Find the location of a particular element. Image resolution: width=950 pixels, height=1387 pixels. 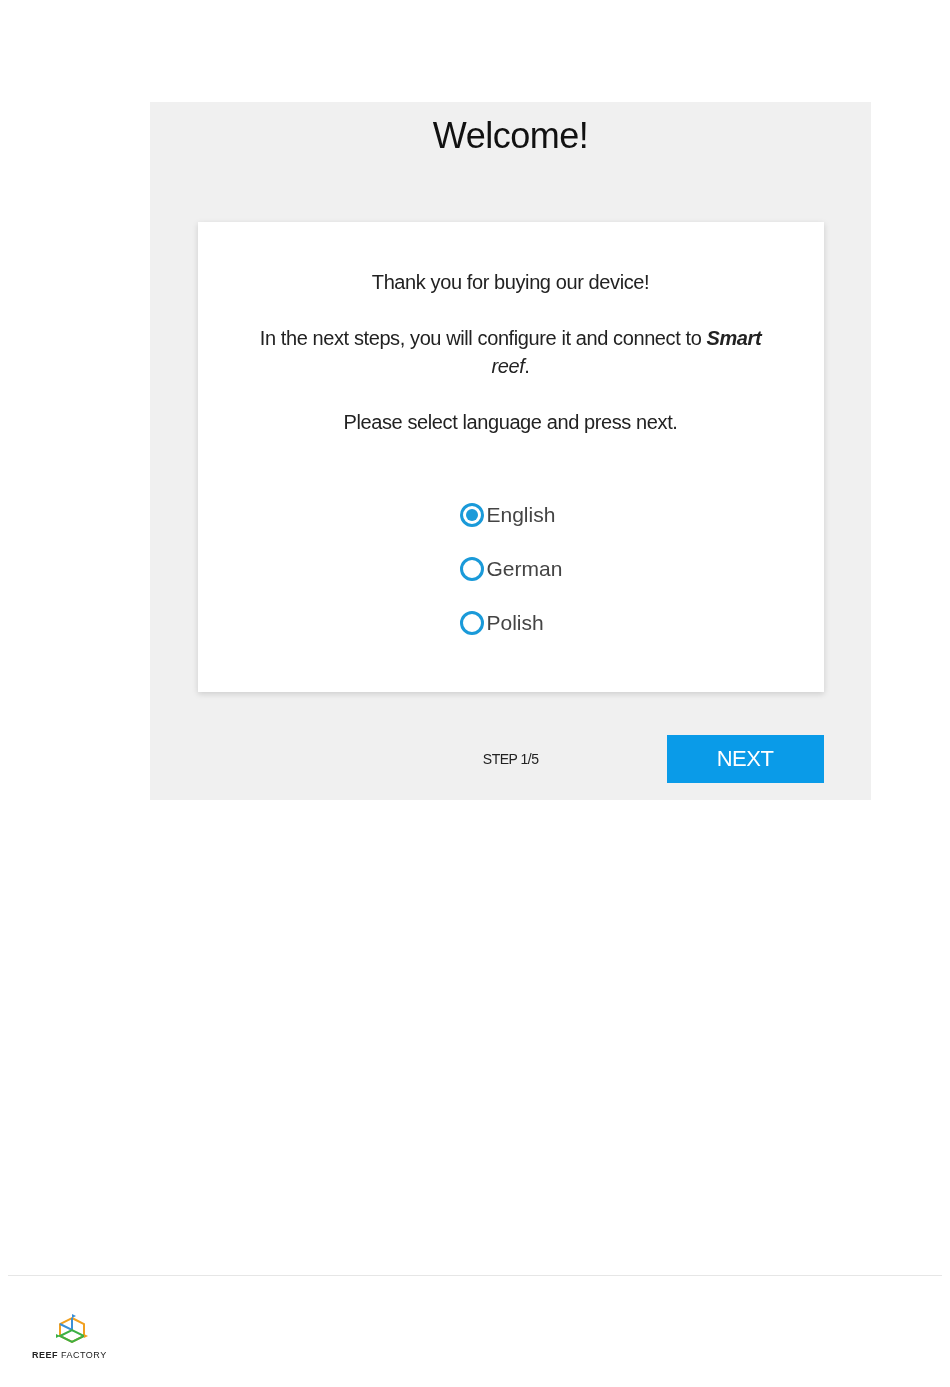

message-text: Please select language and press next. is located at coordinates (510, 422).